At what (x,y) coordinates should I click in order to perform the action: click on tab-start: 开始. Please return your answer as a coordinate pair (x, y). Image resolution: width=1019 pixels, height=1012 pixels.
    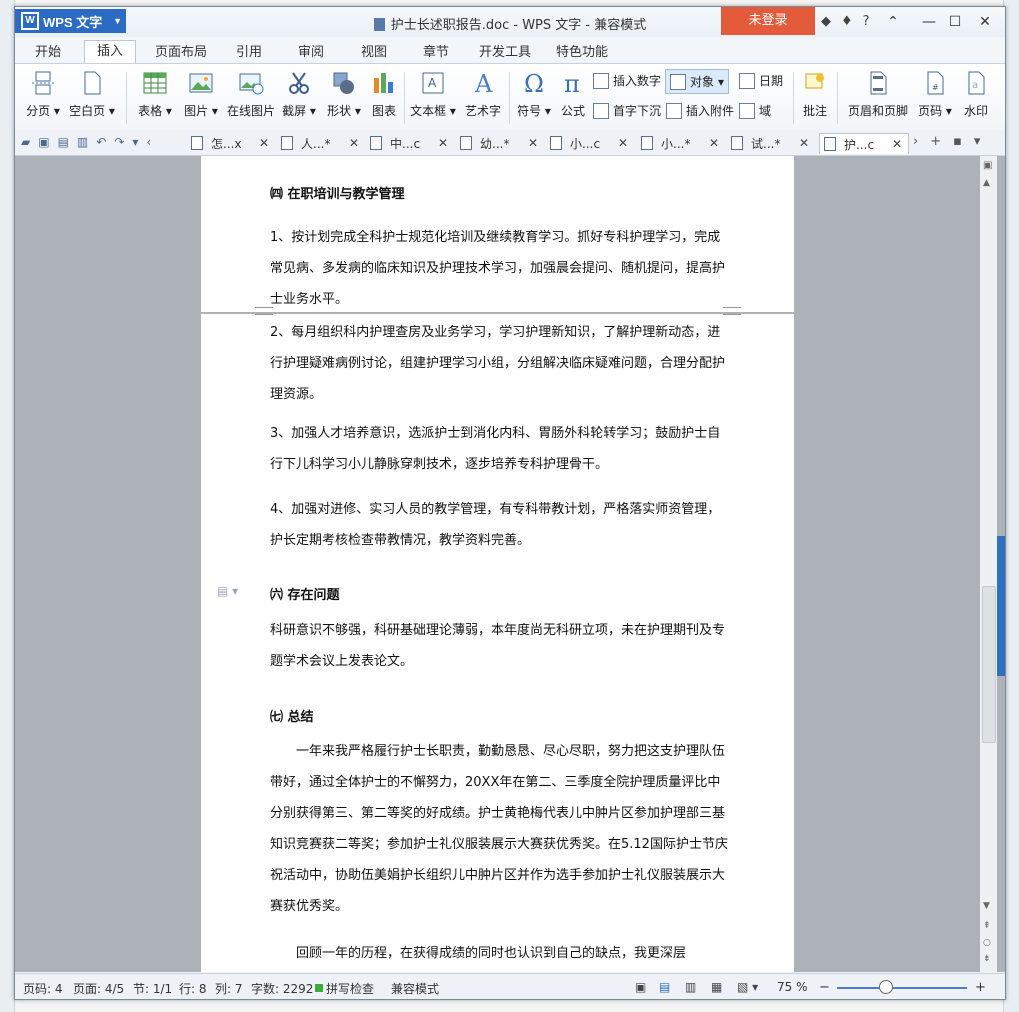
    Looking at the image, I should click on (48, 53).